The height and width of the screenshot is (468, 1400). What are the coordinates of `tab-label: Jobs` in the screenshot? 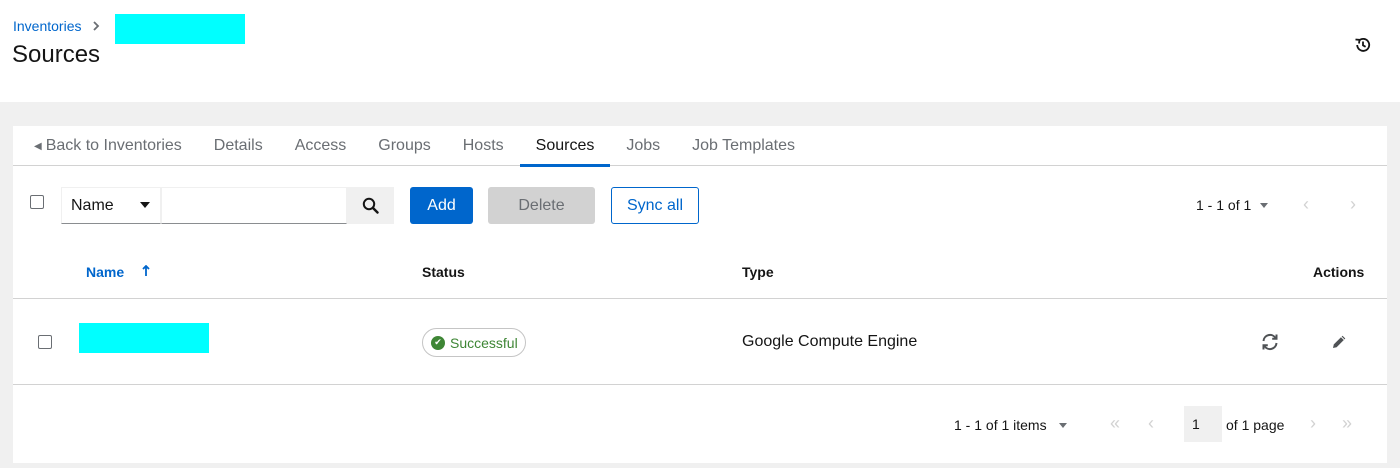 It's located at (643, 145).